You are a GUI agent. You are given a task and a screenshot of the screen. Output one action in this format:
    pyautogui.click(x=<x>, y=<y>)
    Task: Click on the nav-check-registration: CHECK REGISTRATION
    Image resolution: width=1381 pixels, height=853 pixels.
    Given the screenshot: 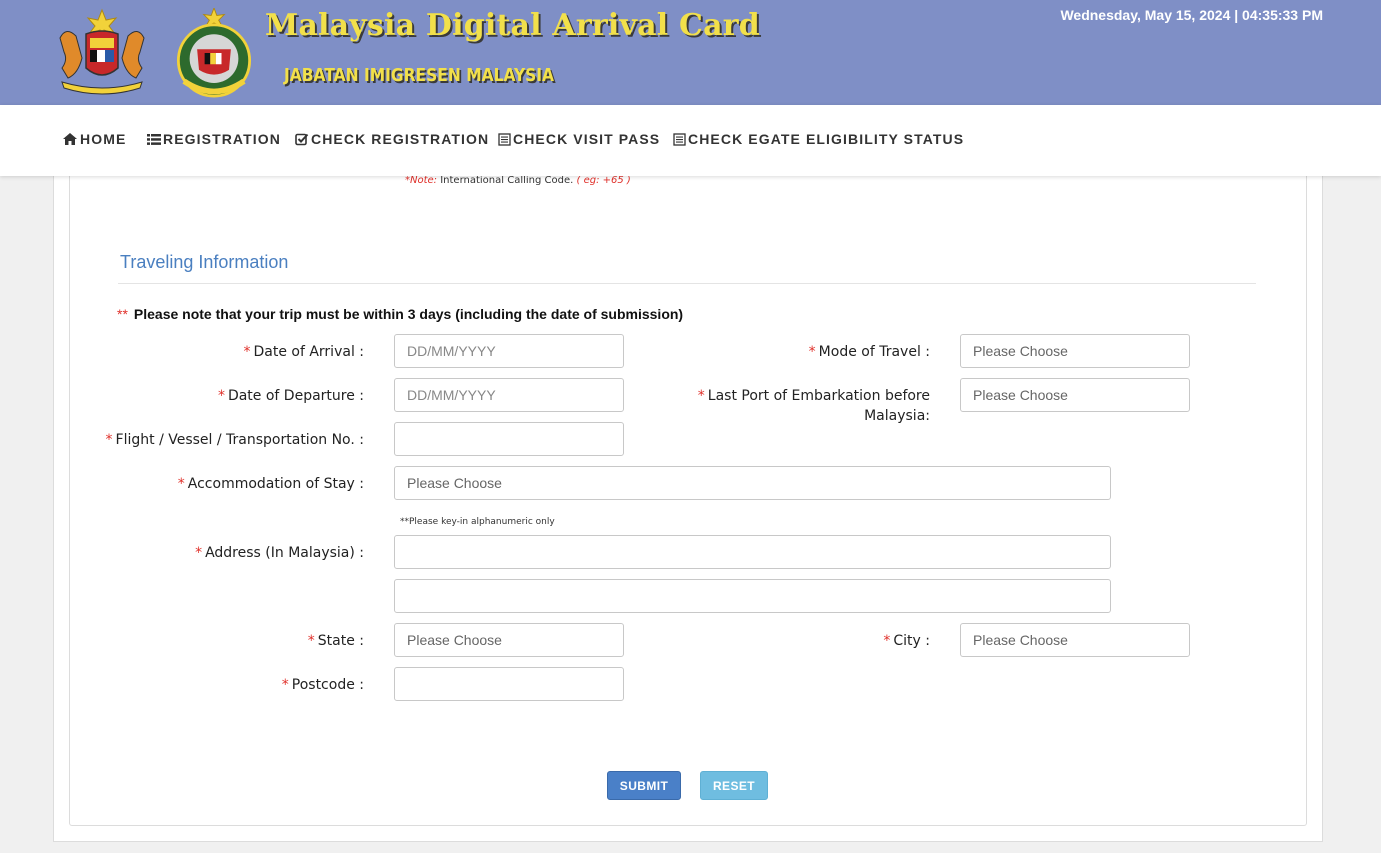 What is the action you would take?
    pyautogui.click(x=392, y=139)
    